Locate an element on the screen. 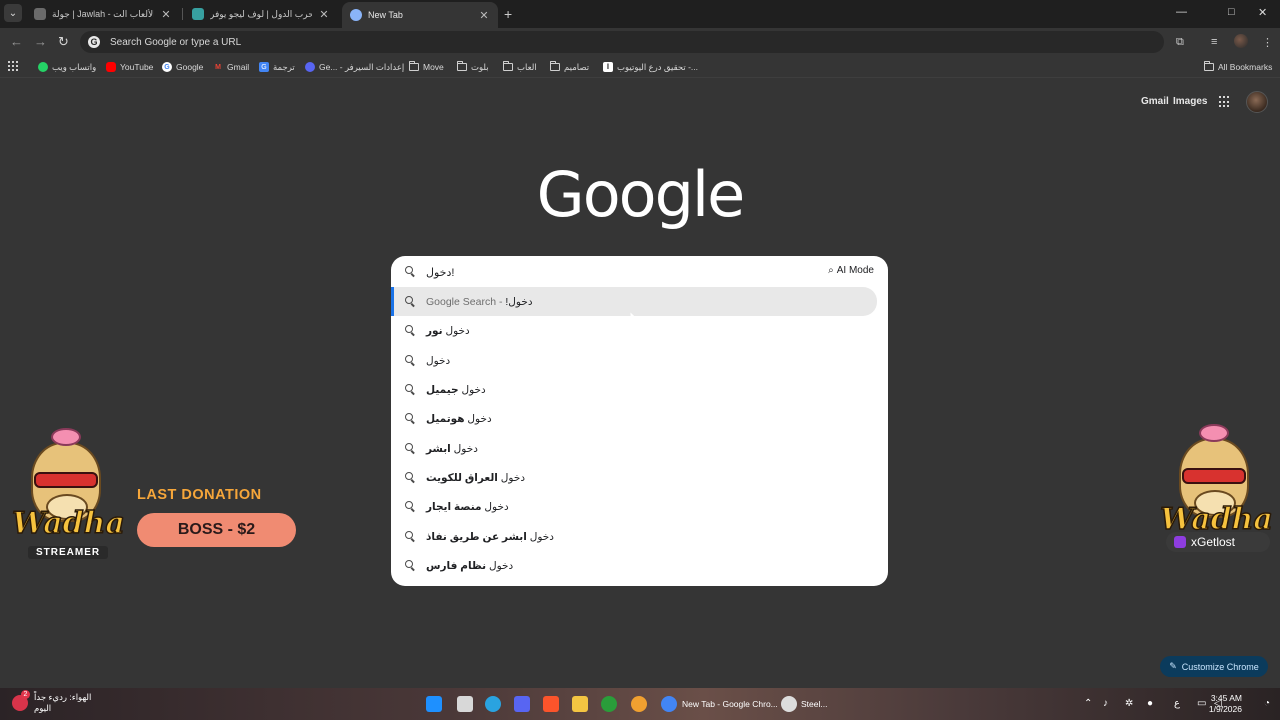 The height and width of the screenshot is (720, 1280). minimize-icon: — is located at coordinates (1181, 12).